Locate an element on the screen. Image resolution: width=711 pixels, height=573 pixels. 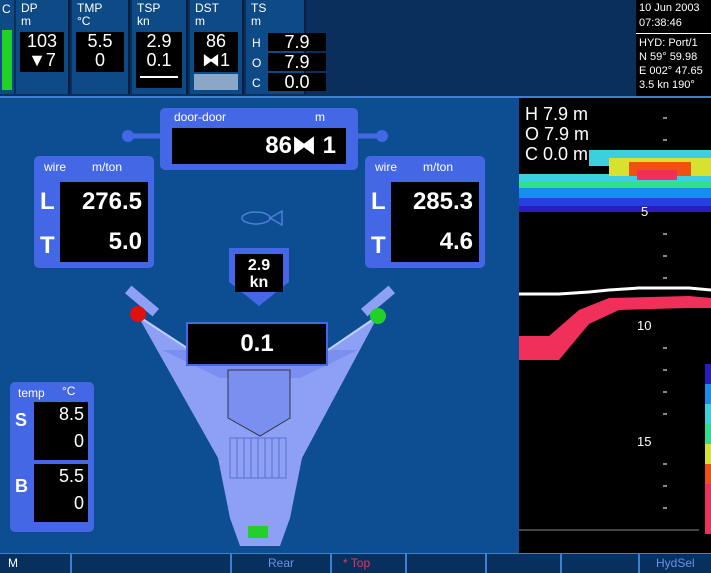
door-right-node is located at coordinates (382, 136).